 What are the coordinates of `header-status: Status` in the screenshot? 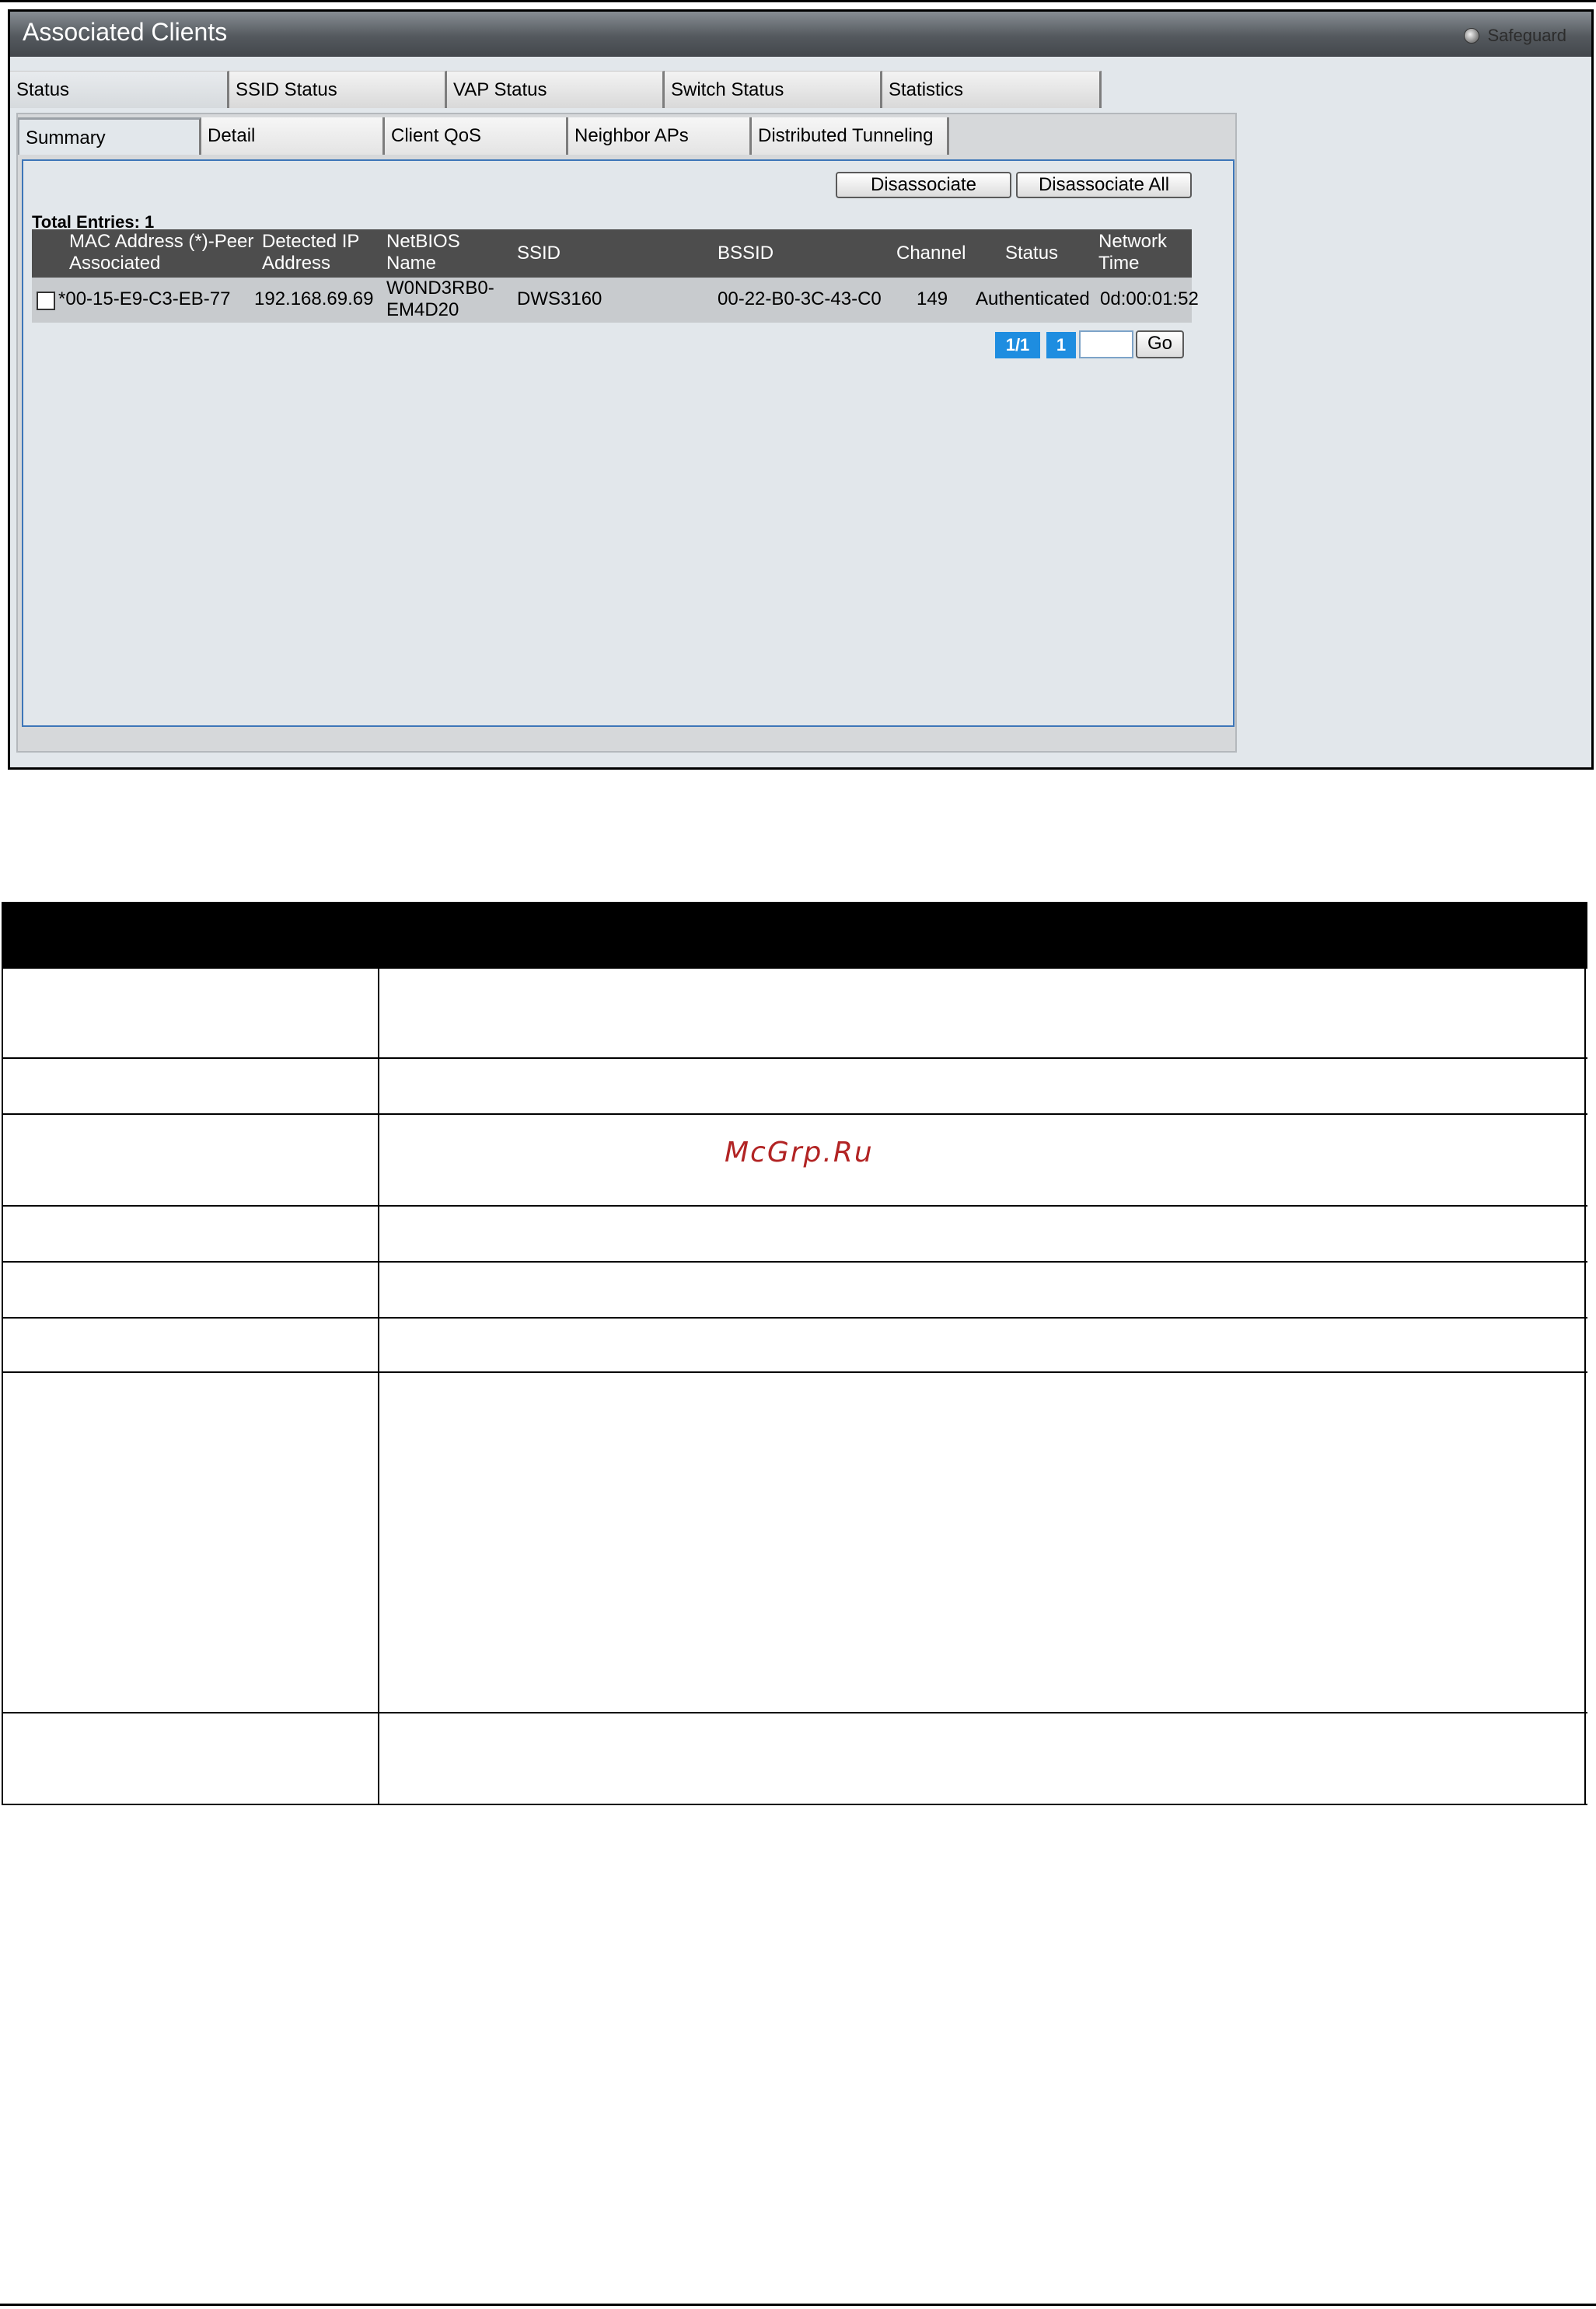 It's located at (1032, 254).